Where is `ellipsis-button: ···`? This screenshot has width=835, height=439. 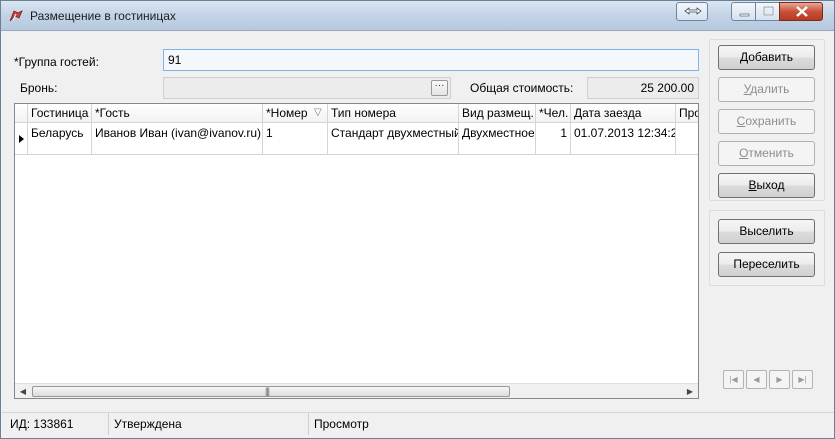 ellipsis-button: ··· is located at coordinates (439, 88).